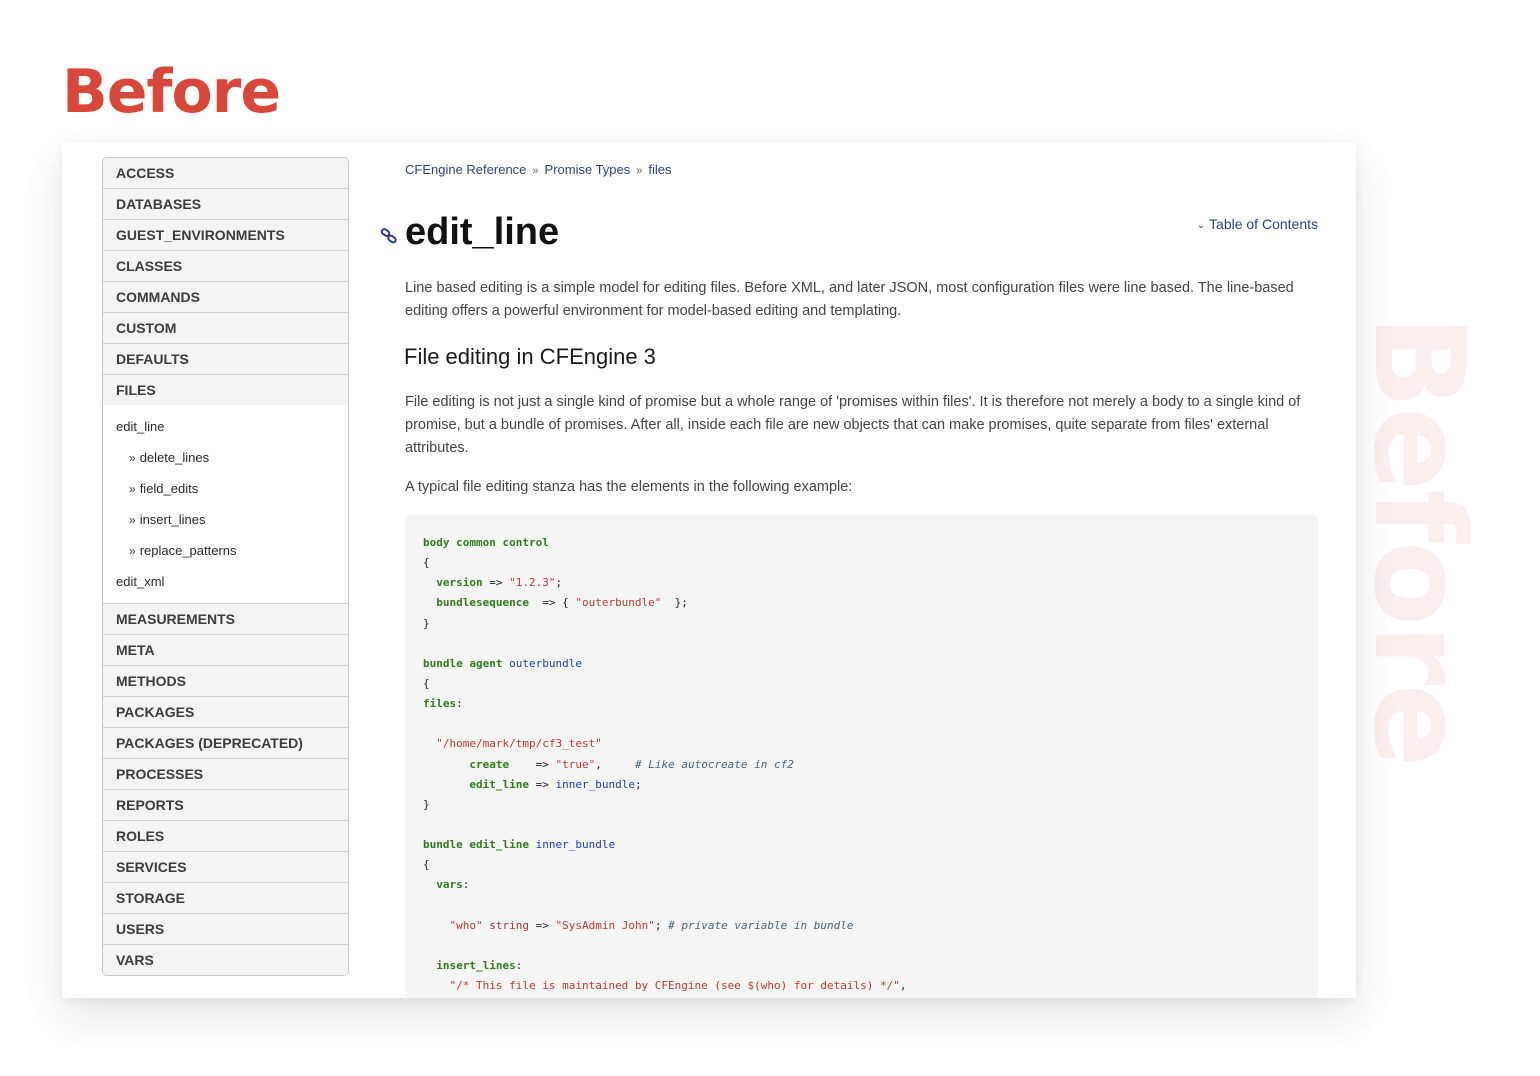  What do you see at coordinates (519, 744) in the screenshot?
I see `code-token: "/home/mark/tmp/cf3_test"` at bounding box center [519, 744].